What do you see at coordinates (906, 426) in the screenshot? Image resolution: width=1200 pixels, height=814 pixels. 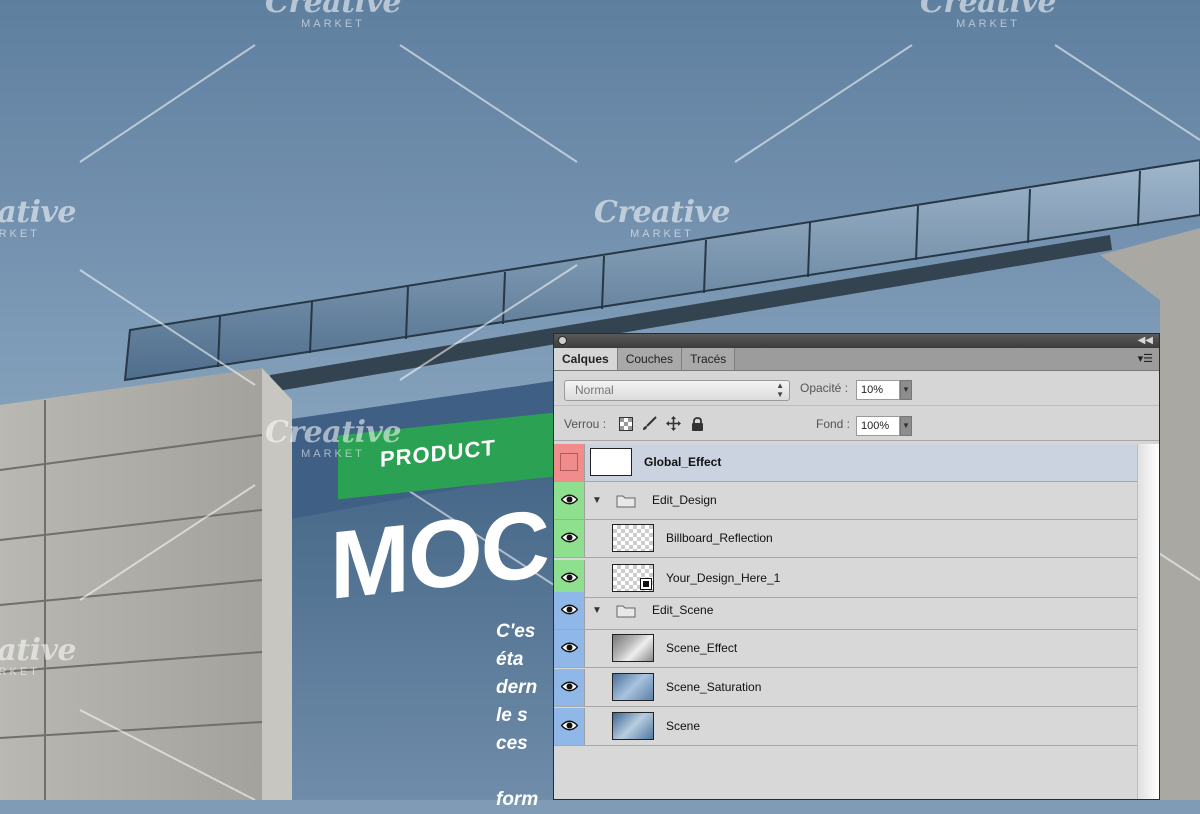 I see `fill-dropdown-arrow-icon: ▼` at bounding box center [906, 426].